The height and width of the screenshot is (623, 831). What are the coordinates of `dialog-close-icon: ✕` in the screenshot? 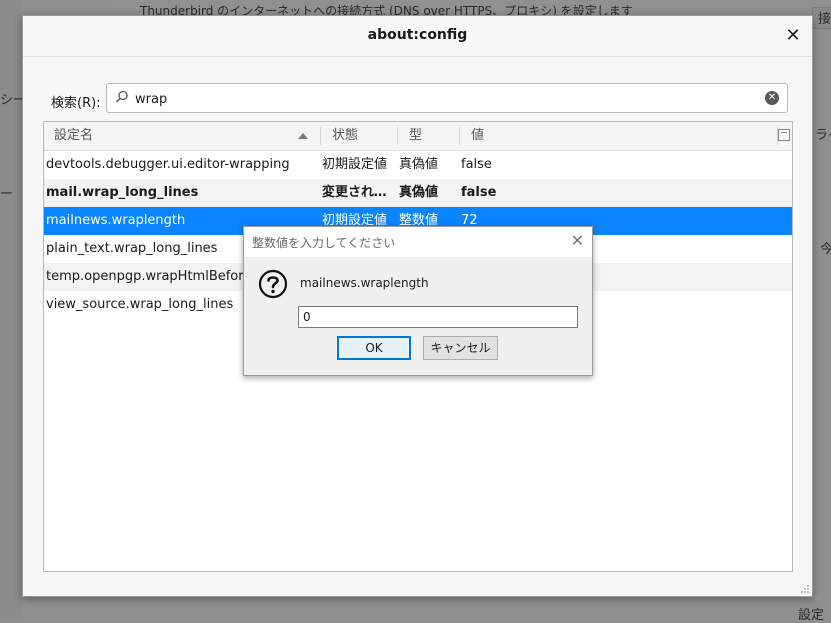 It's located at (577, 240).